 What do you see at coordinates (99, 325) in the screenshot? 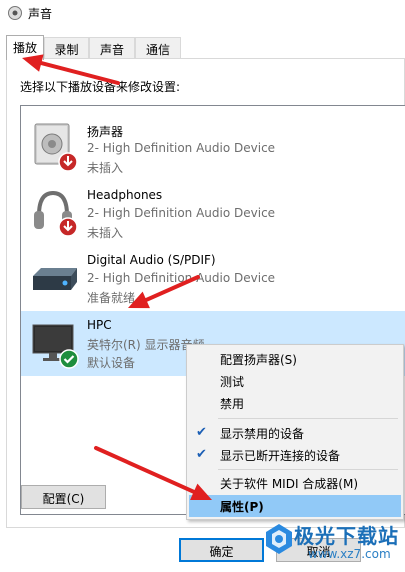
I see `device-name: HPC` at bounding box center [99, 325].